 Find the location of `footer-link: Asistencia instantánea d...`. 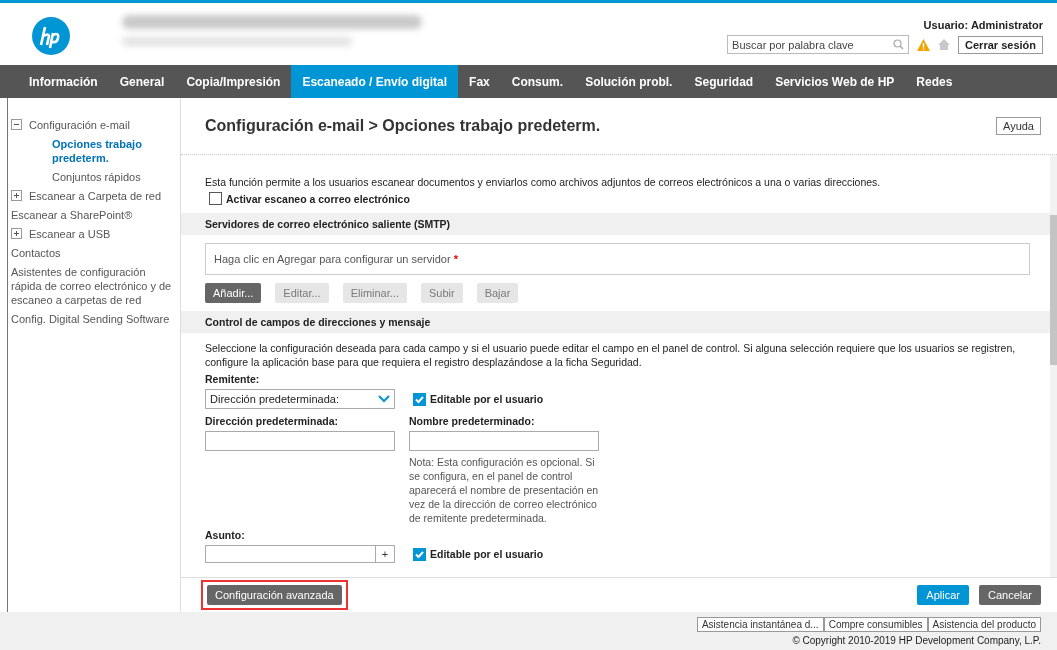

footer-link: Asistencia instantánea d... is located at coordinates (760, 624).